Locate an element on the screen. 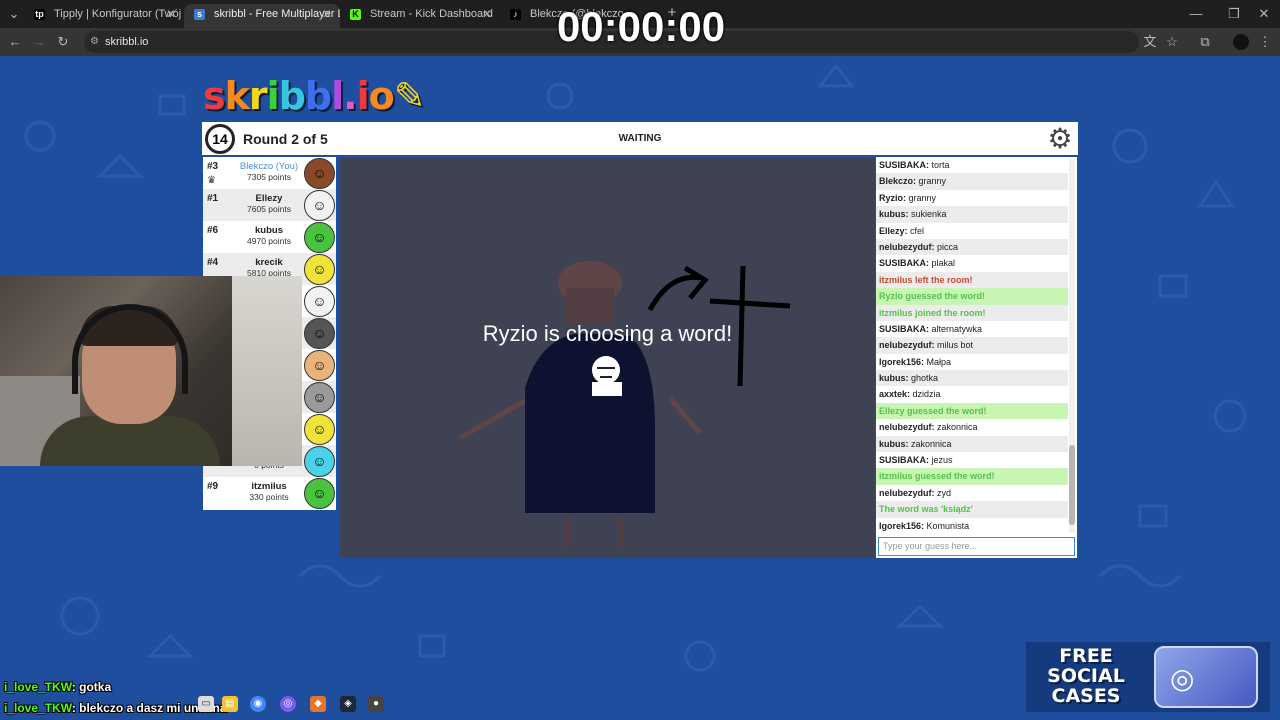  player-points: 7305 points is located at coordinates (269, 177).